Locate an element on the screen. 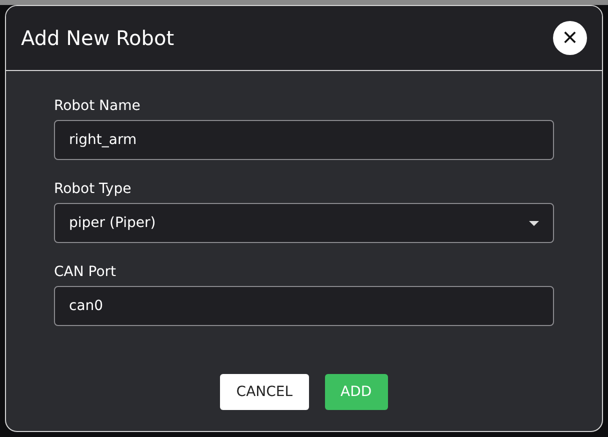 The image size is (608, 437). input-field: can0 is located at coordinates (304, 306).